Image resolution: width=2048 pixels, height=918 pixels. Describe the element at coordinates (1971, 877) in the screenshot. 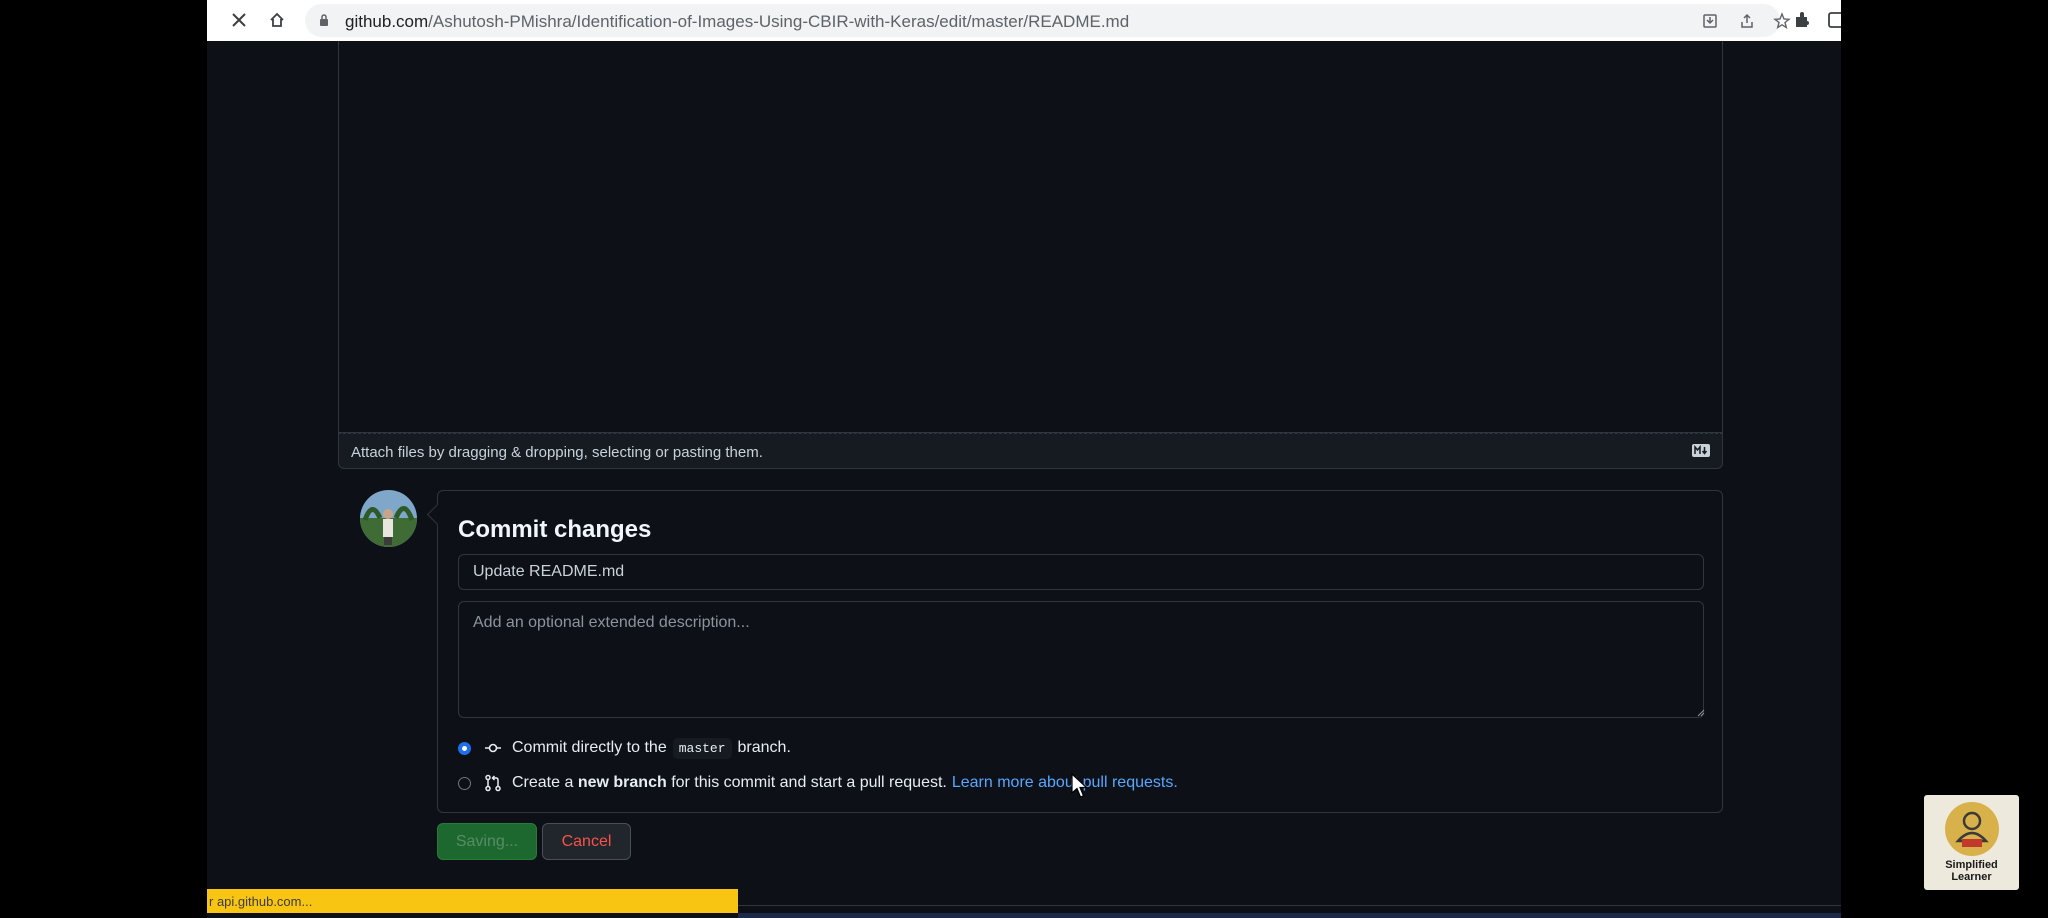

I see `watermark-line2: Learner` at that location.